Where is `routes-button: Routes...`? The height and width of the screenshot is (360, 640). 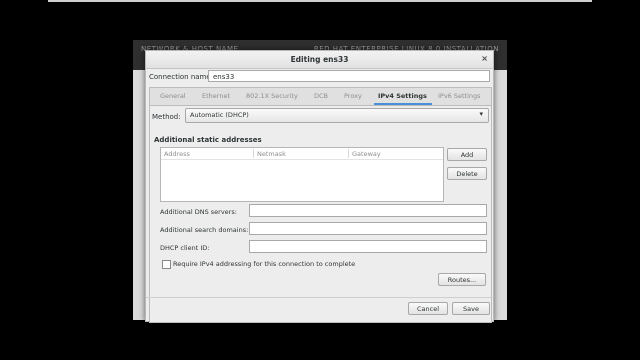
routes-button: Routes... is located at coordinates (462, 279).